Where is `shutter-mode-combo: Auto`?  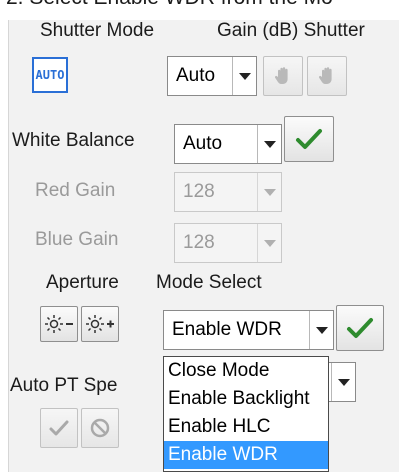 shutter-mode-combo: Auto is located at coordinates (212, 76).